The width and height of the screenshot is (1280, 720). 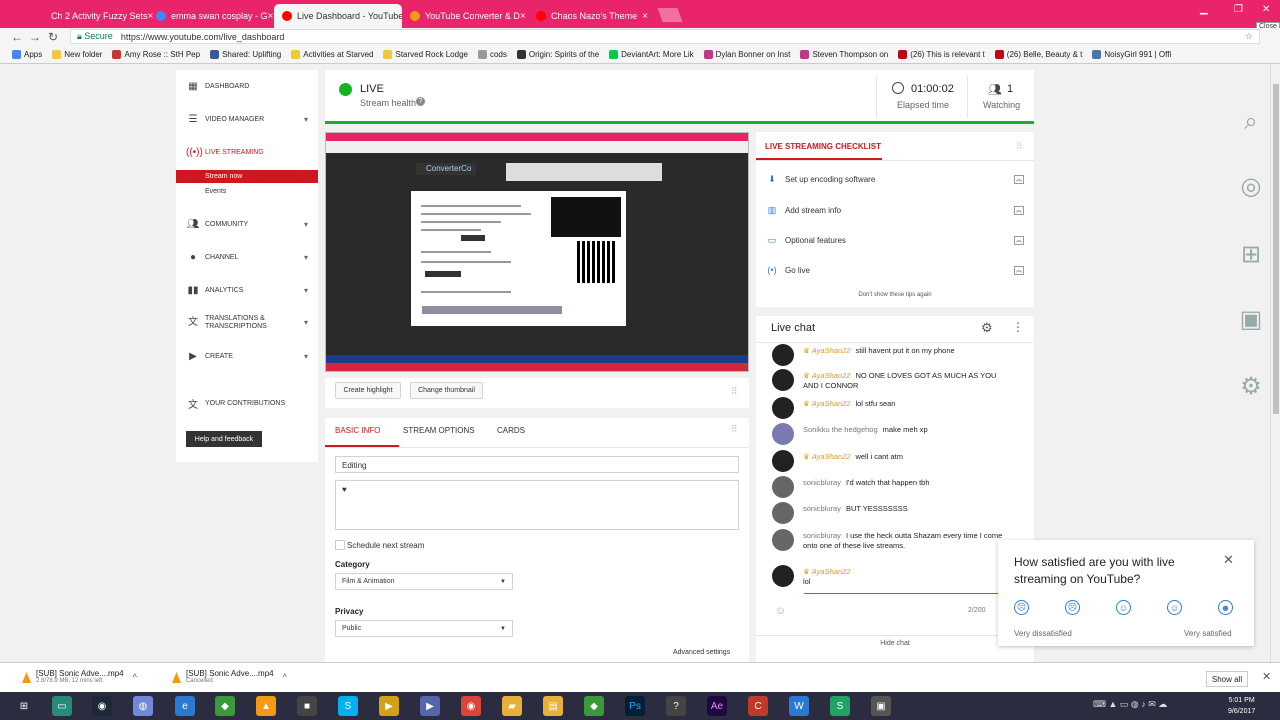 What do you see at coordinates (1130, 704) in the screenshot?
I see `system-tray: ⌨ ▲ ▭ ◍ ♪ ✉ ☁` at bounding box center [1130, 704].